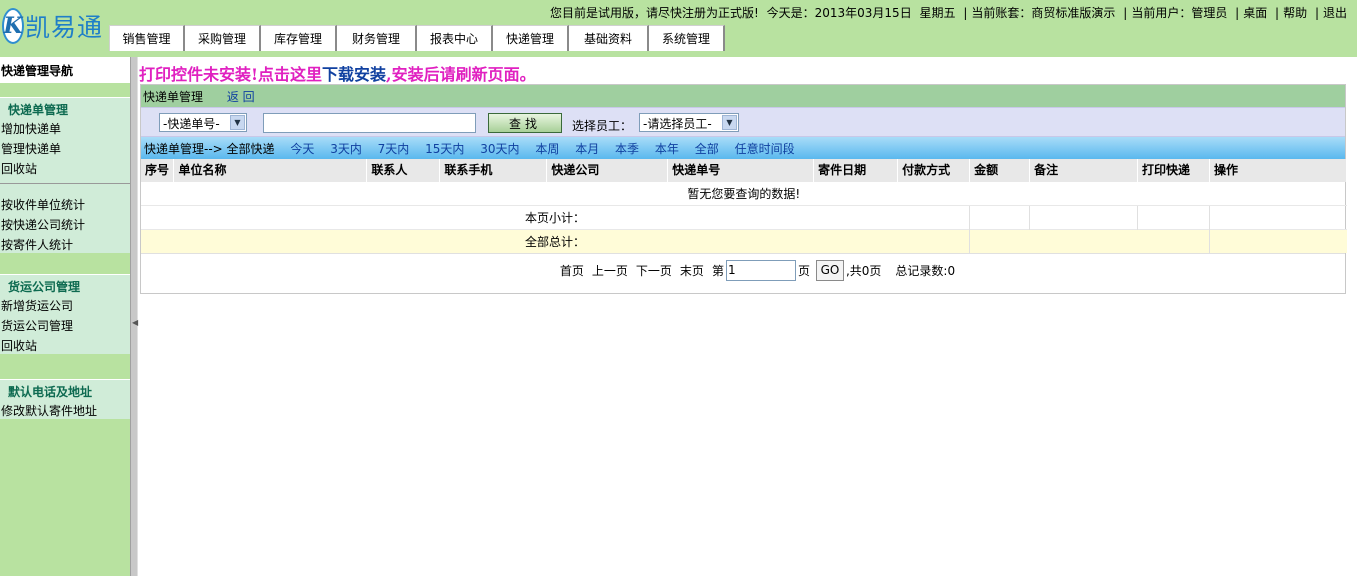 Image resolution: width=1357 pixels, height=576 pixels. Describe the element at coordinates (760, 270) in the screenshot. I see `page-number-input: 1` at that location.